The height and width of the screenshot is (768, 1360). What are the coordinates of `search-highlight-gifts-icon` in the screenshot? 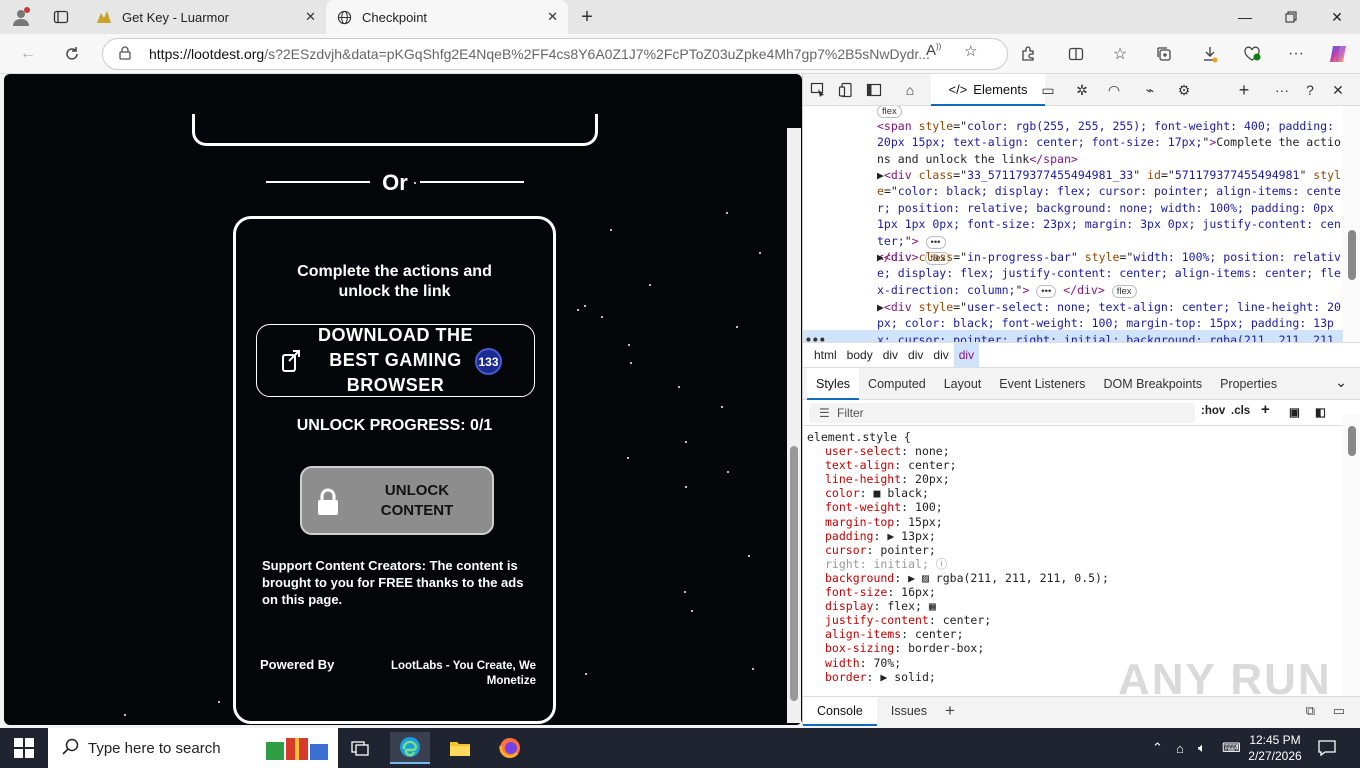 It's located at (298, 748).